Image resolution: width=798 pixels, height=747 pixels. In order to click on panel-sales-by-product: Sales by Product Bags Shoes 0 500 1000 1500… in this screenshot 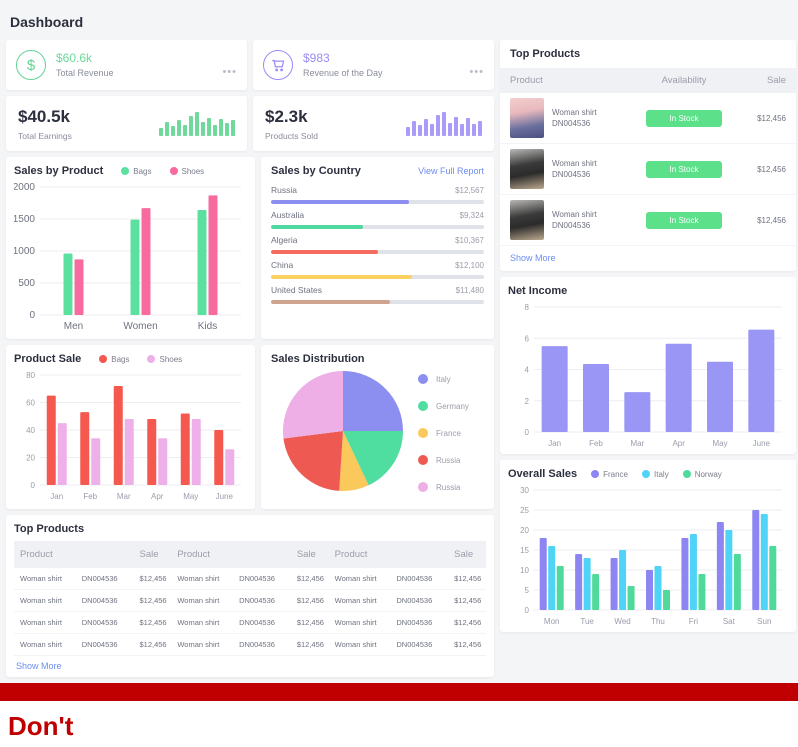, I will do `click(130, 248)`.